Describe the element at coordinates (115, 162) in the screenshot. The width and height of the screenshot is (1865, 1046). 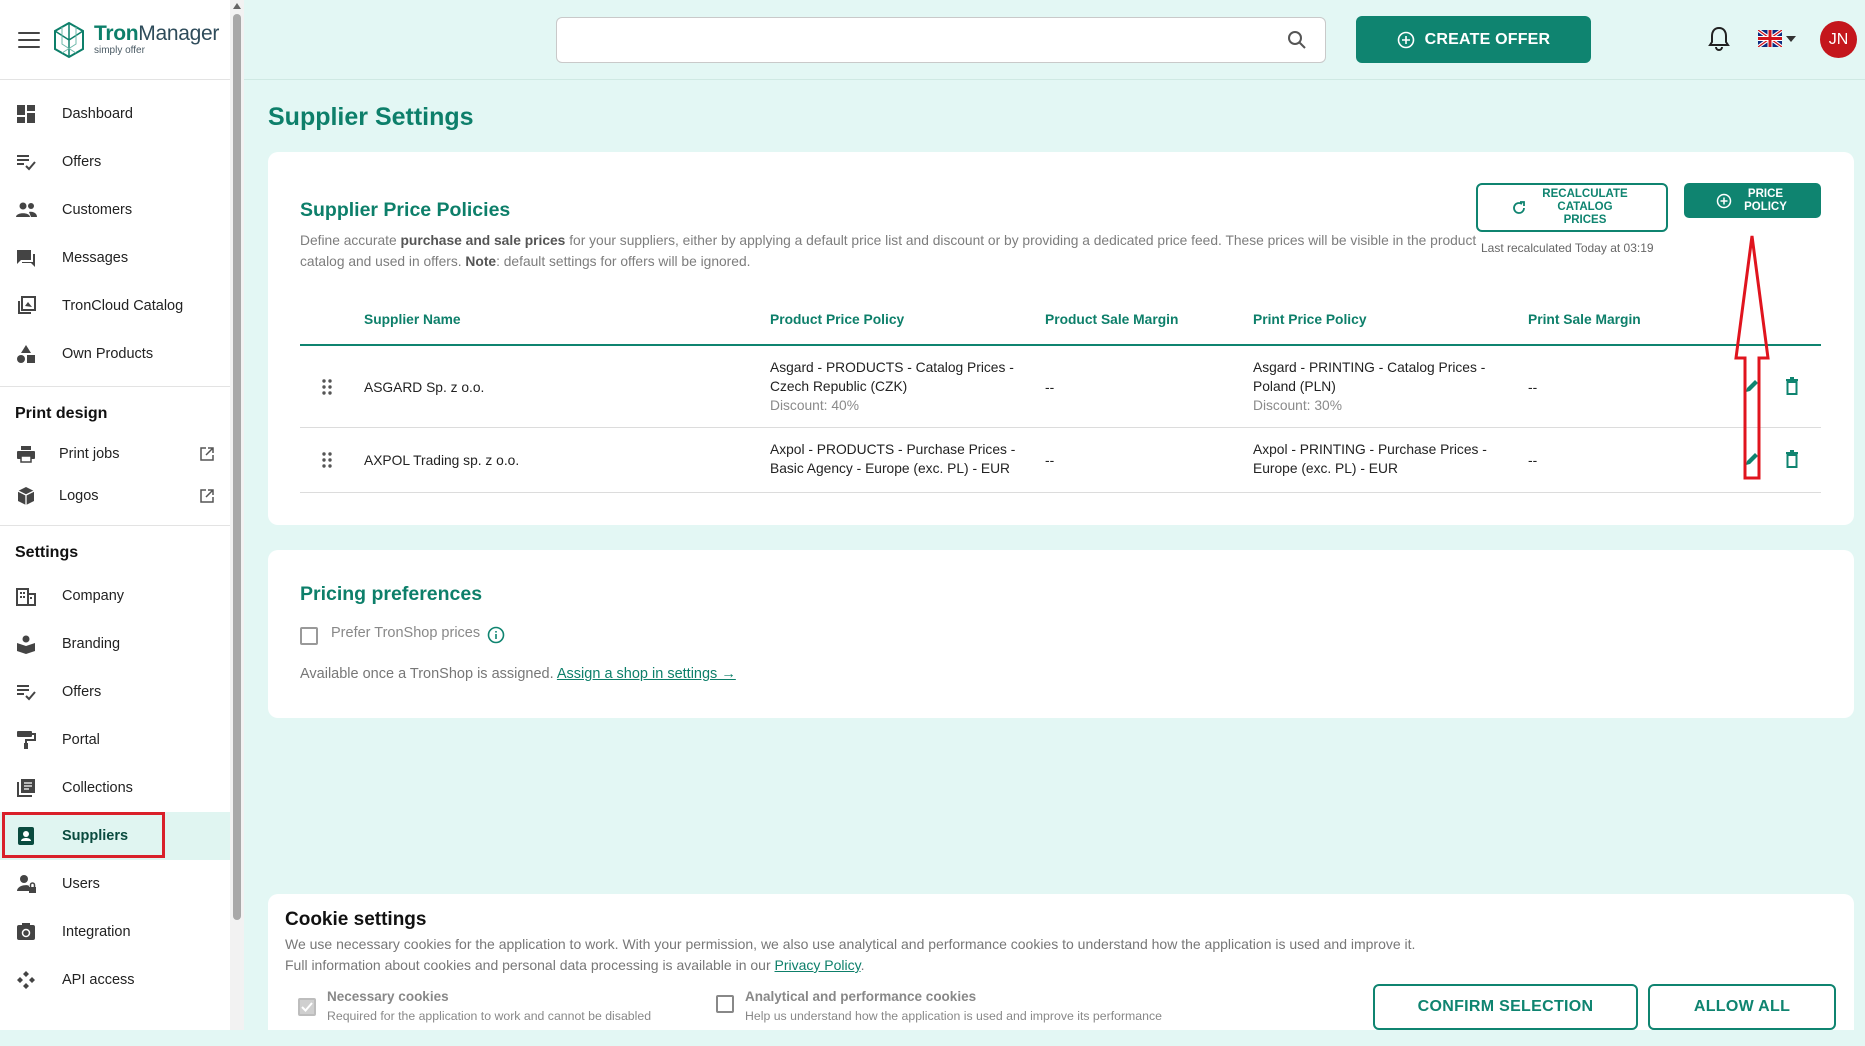
I see `sidebar-item-offers: Offers` at that location.